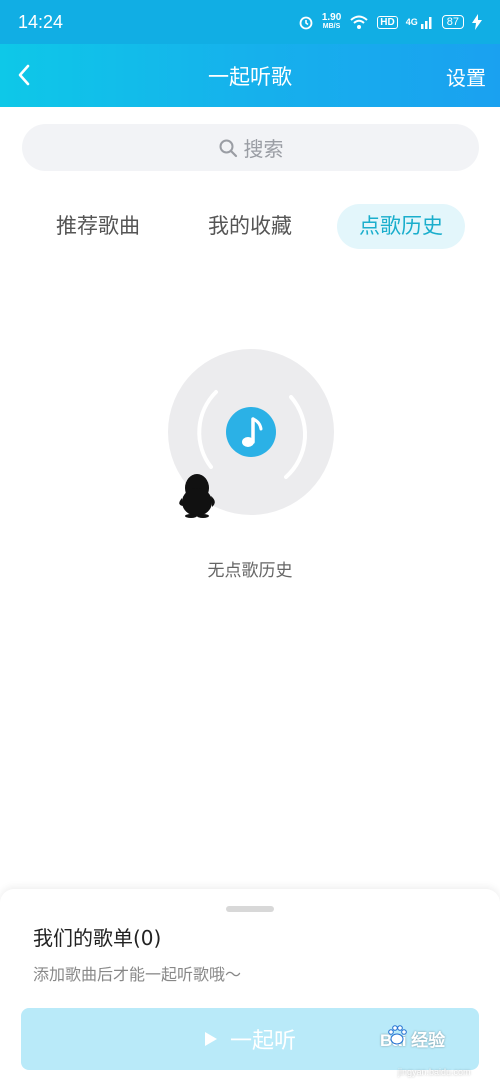 The height and width of the screenshot is (1084, 500). What do you see at coordinates (401, 226) in the screenshot?
I see `tab-song-history: 点歌历史` at bounding box center [401, 226].